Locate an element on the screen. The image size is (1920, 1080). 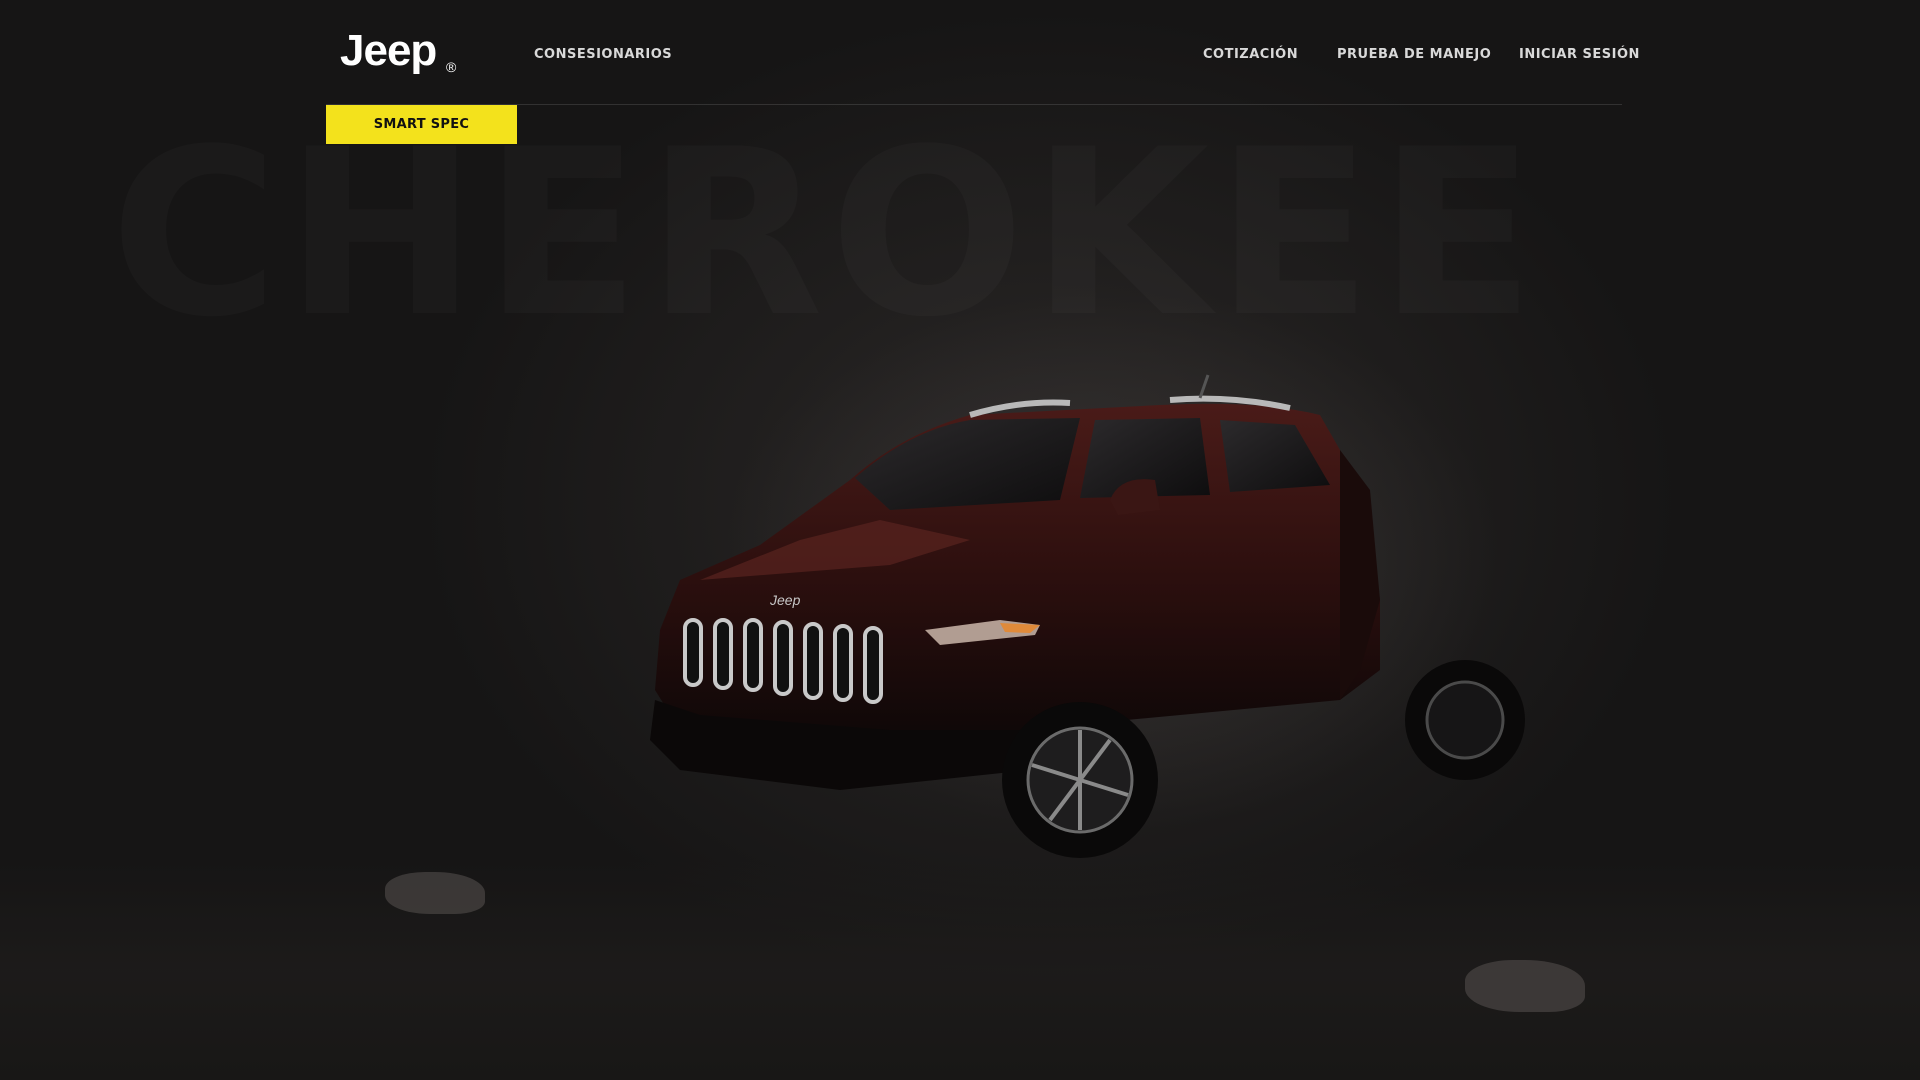
nav-link-prueba-de-manejo: PRUEBA DE MANEJO is located at coordinates (1414, 54).